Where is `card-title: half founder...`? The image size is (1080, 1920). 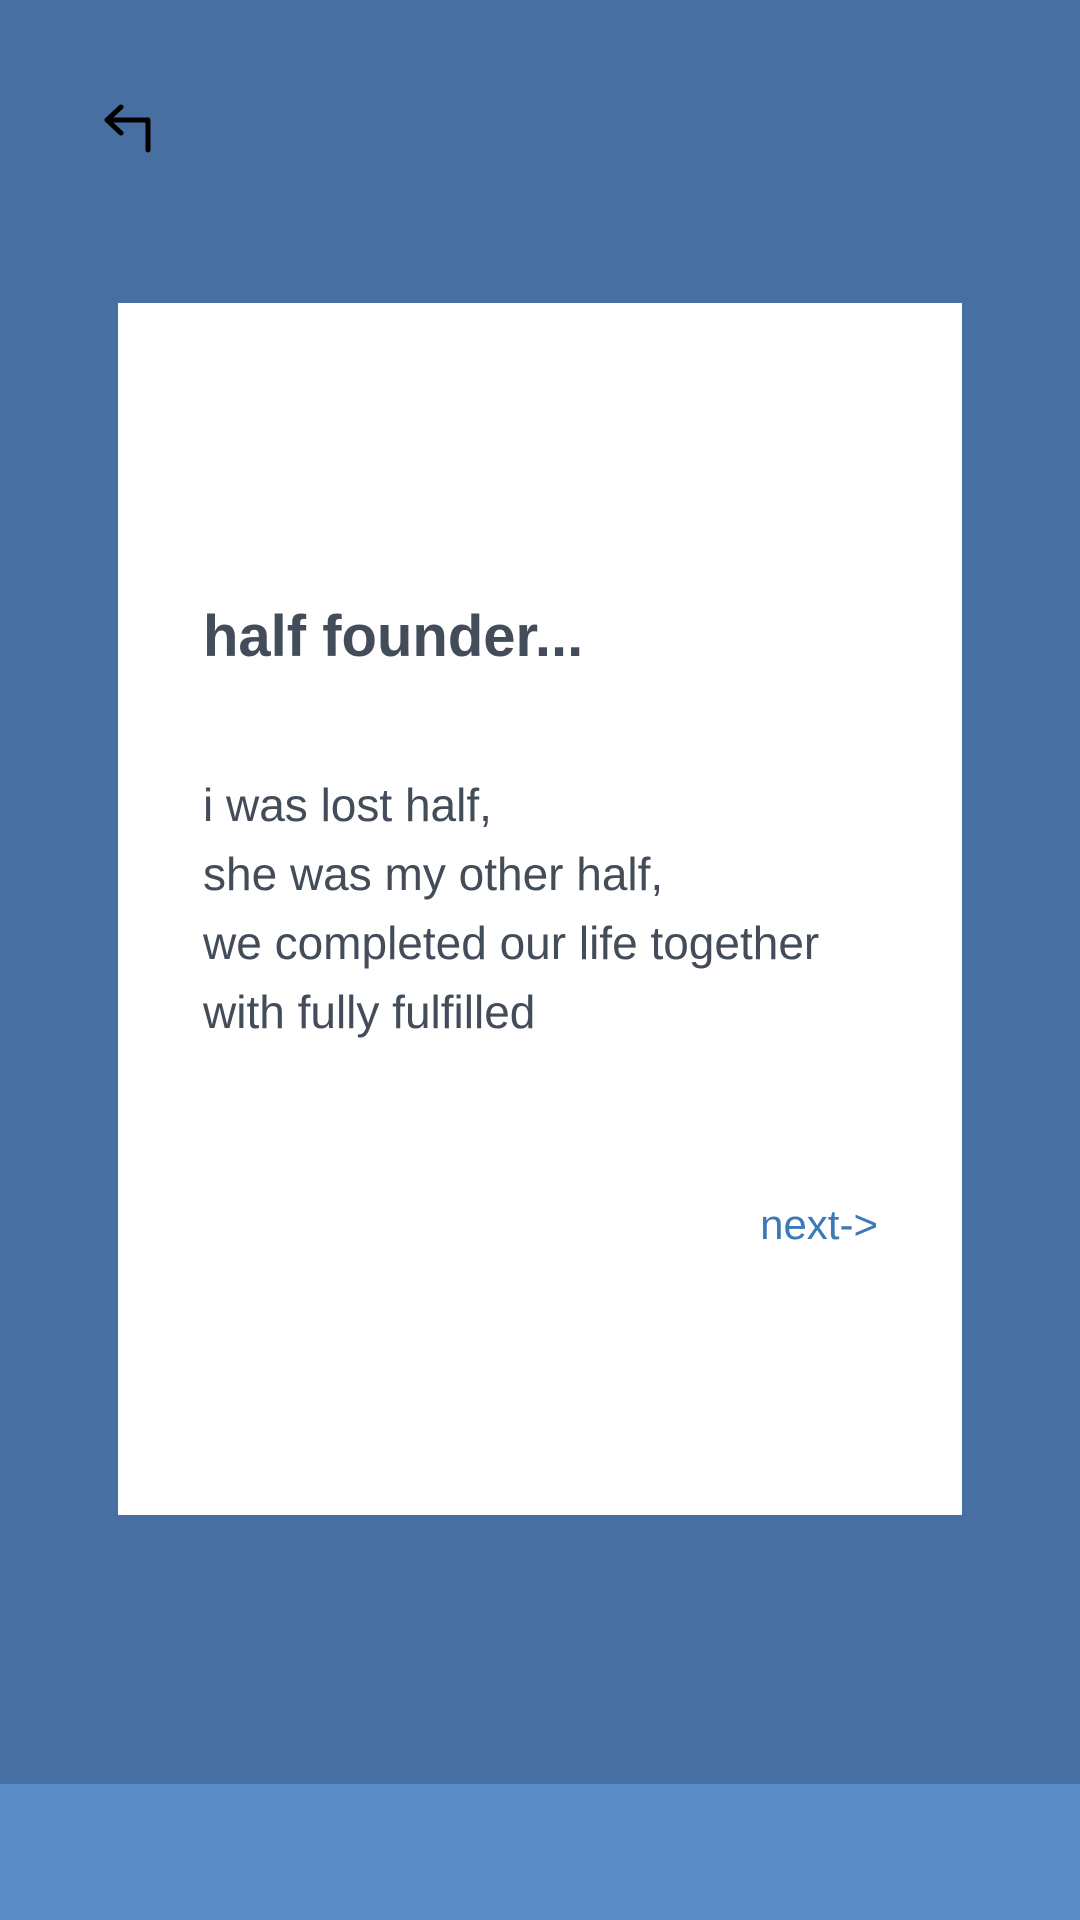 card-title: half founder... is located at coordinates (393, 636).